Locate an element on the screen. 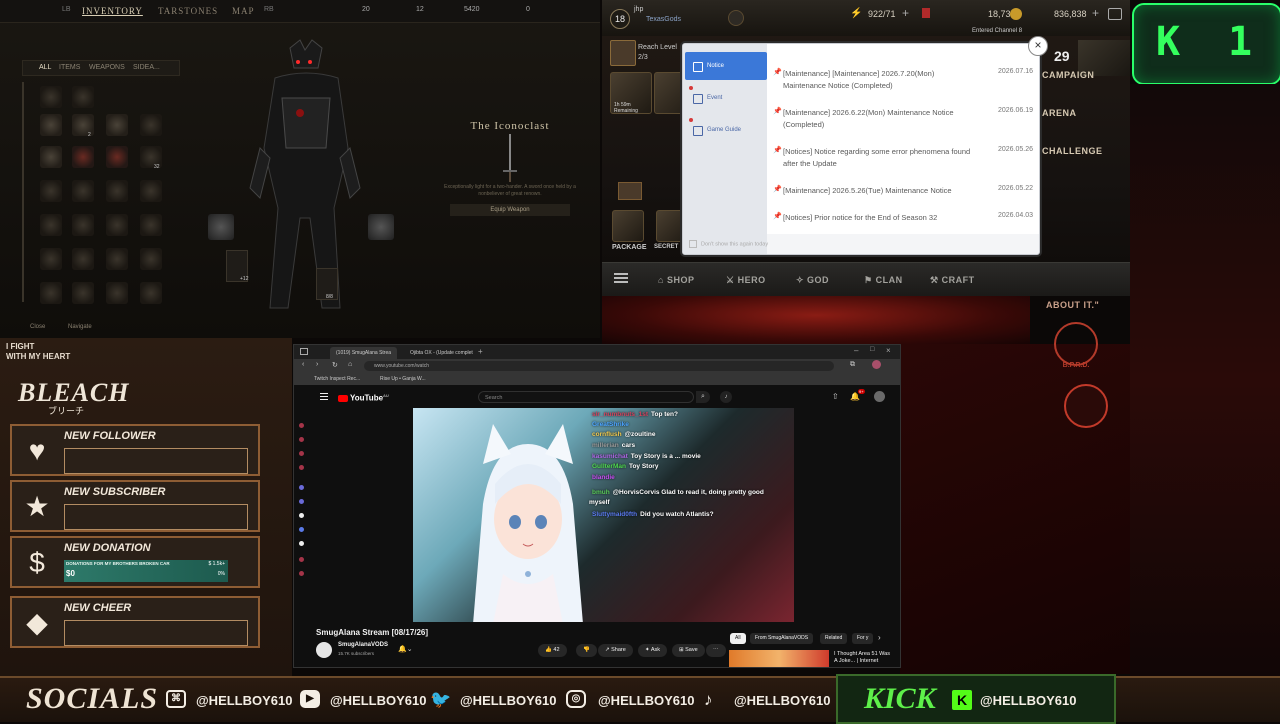 Image resolution: width=1280 pixels, height=724 pixels. filter-weapons: WEAPONS is located at coordinates (107, 67).